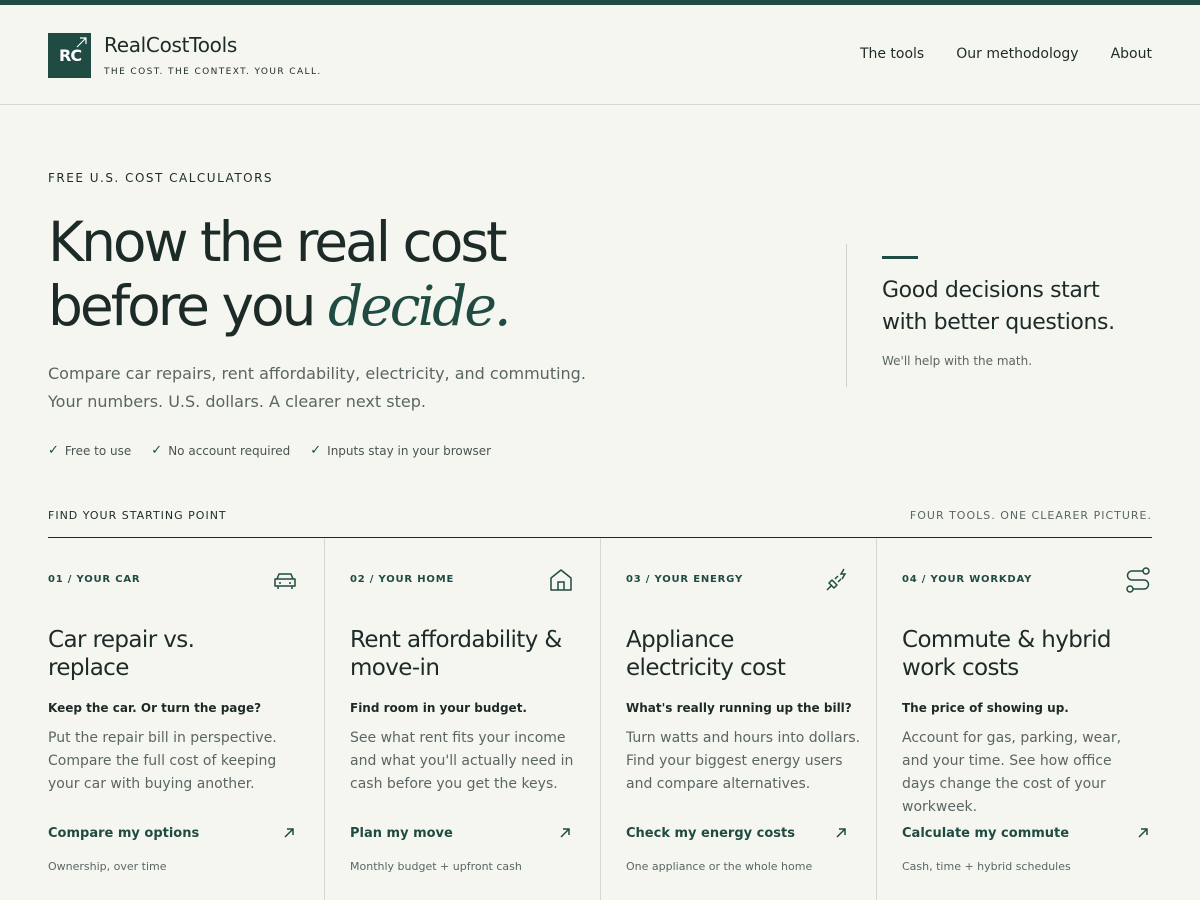 The image size is (1200, 900). I want to click on calculate-commute-link: Calculate my commute, so click(985, 833).